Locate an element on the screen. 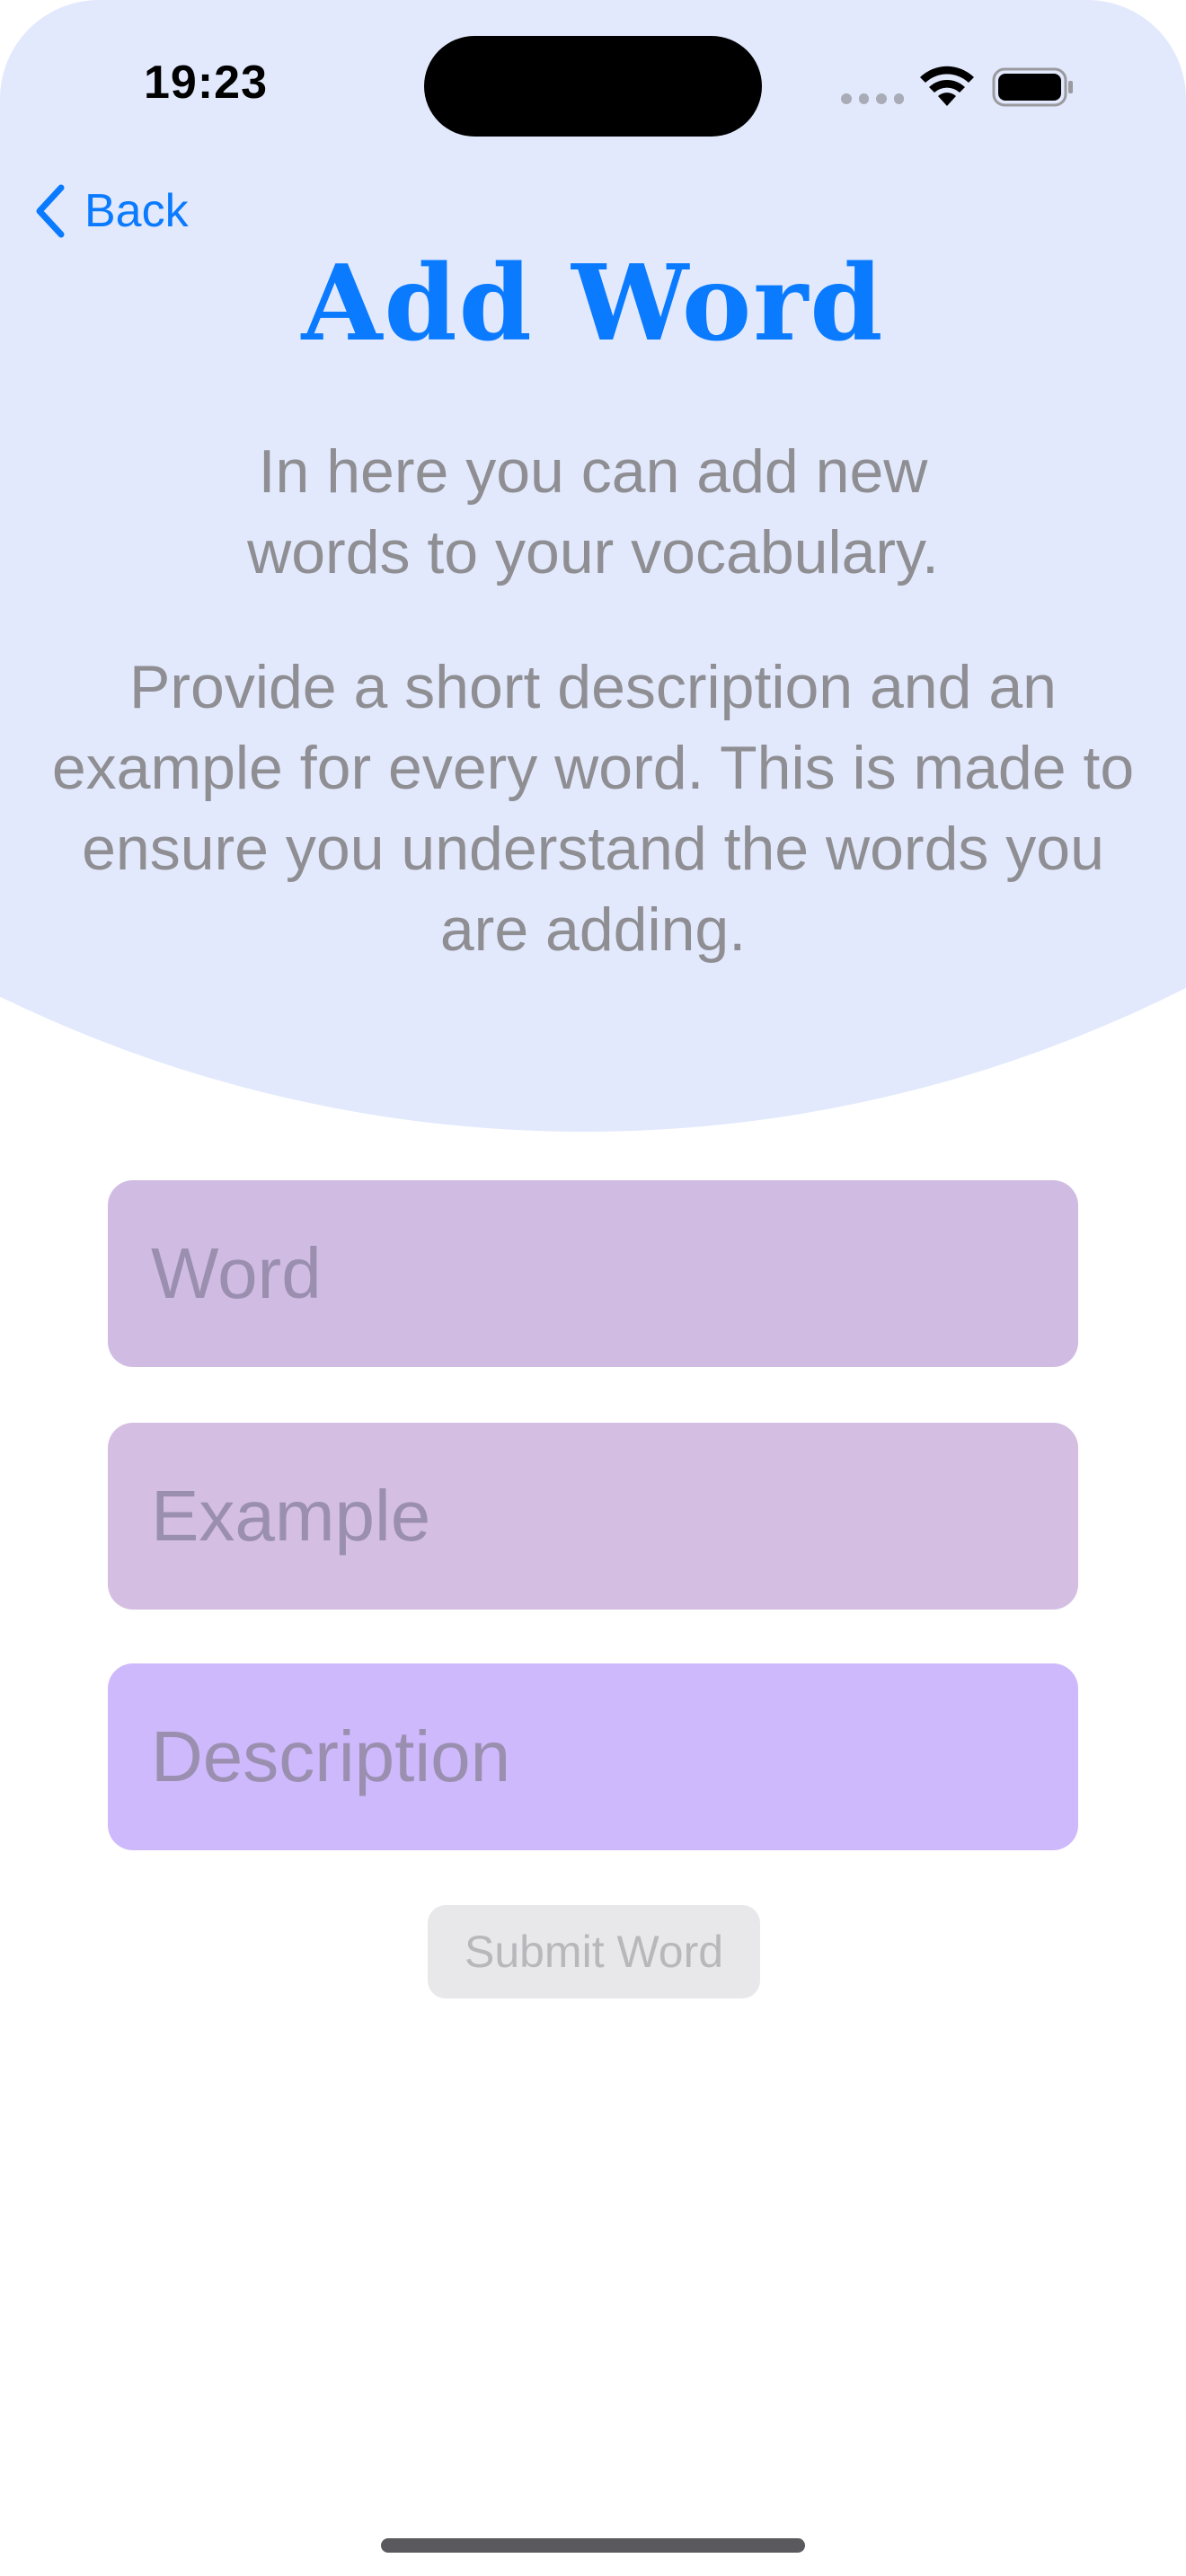 The image size is (1186, 2576). page-title: Add Word is located at coordinates (593, 304).